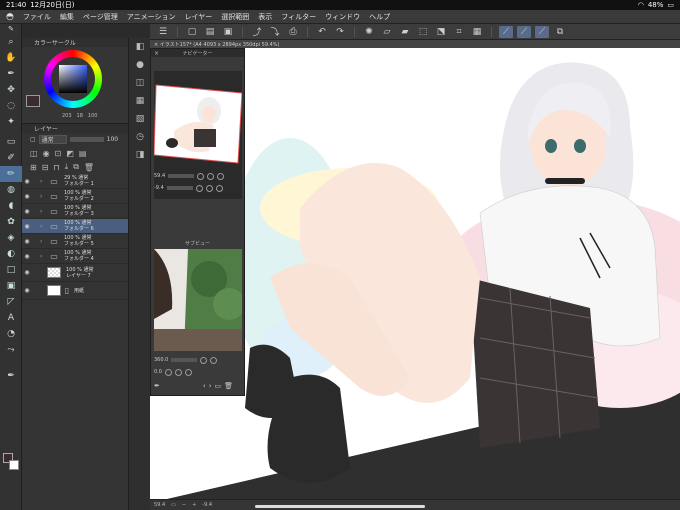 The image size is (680, 510). Describe the element at coordinates (218, 386) in the screenshot. I see `folder-open-icon: ▭` at that location.